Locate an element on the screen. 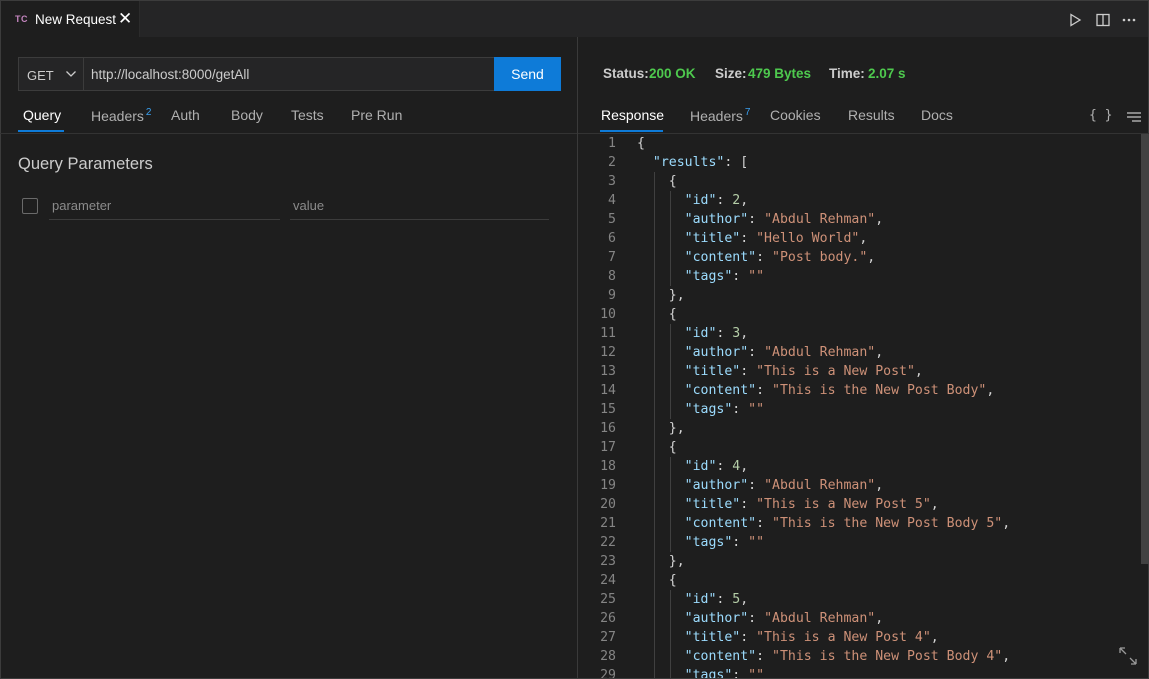 The width and height of the screenshot is (1149, 679). method-select: GET is located at coordinates (51, 74).